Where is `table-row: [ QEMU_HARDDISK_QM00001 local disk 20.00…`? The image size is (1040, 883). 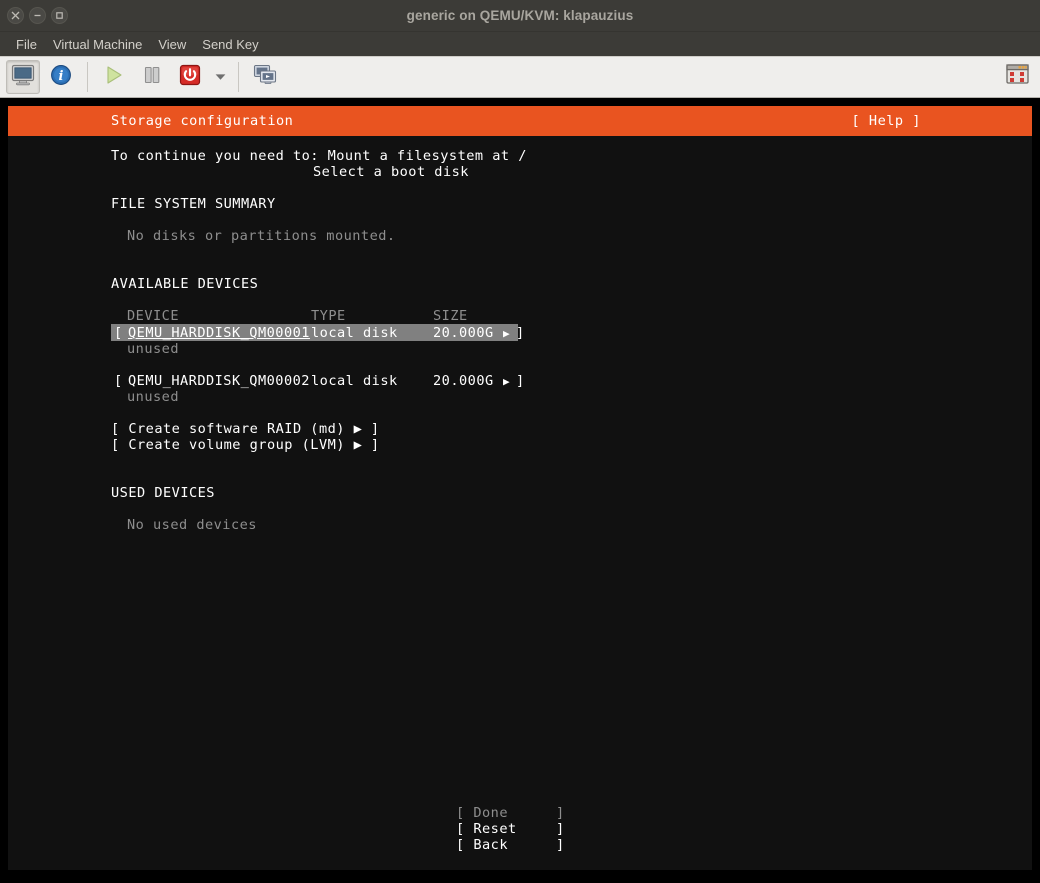
table-row: [ QEMU_HARDDISK_QM00001 local disk 20.00… is located at coordinates (317, 333).